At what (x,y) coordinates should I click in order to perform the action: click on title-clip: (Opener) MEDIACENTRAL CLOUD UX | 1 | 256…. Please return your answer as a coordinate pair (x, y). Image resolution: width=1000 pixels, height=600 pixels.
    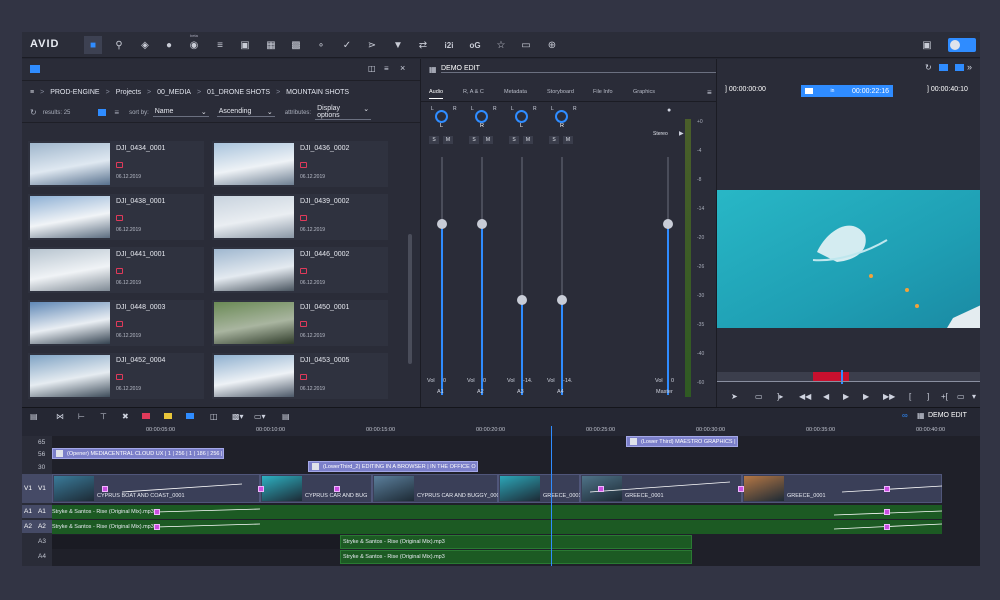
    Looking at the image, I should click on (138, 453).